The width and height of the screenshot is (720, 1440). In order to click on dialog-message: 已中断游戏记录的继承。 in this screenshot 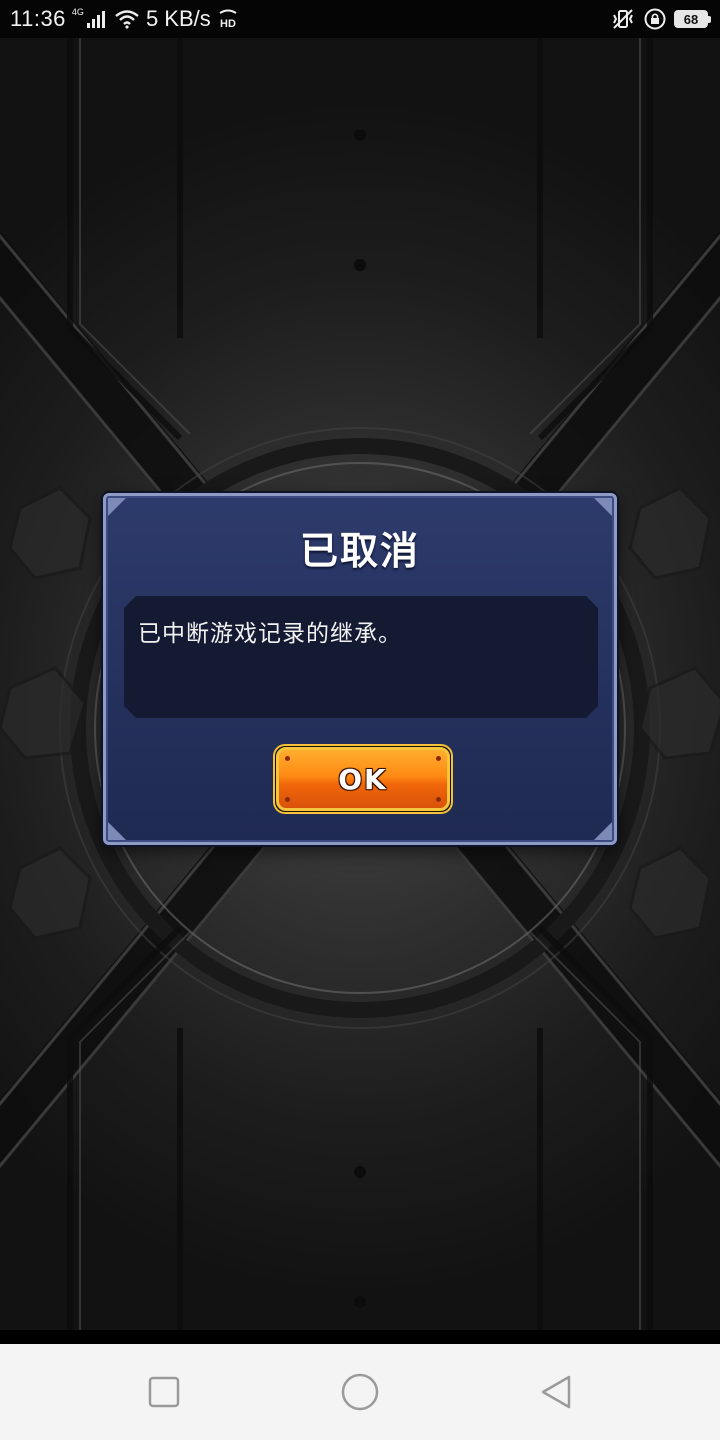, I will do `click(270, 634)`.